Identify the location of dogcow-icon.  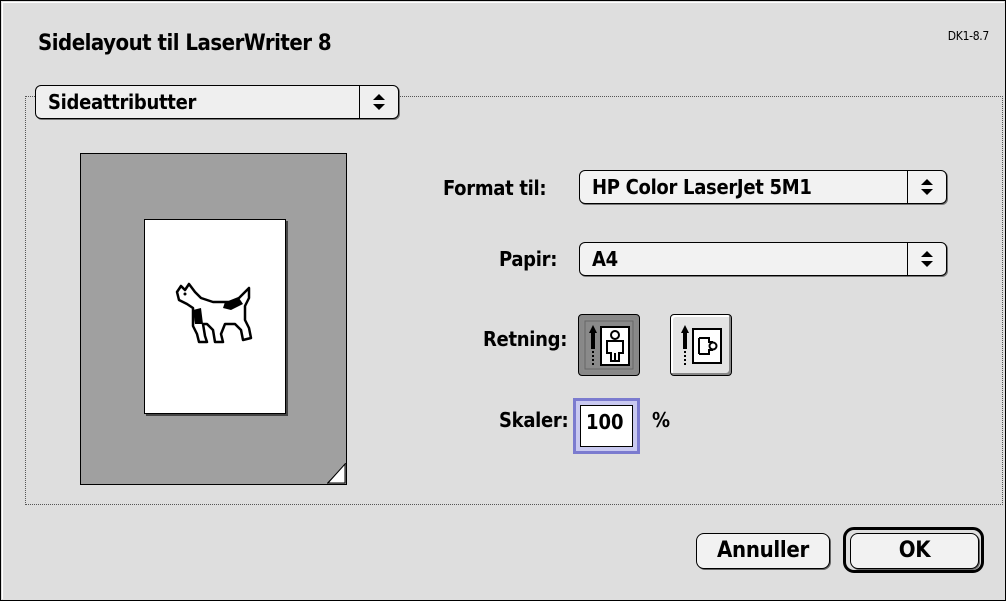
(214, 313).